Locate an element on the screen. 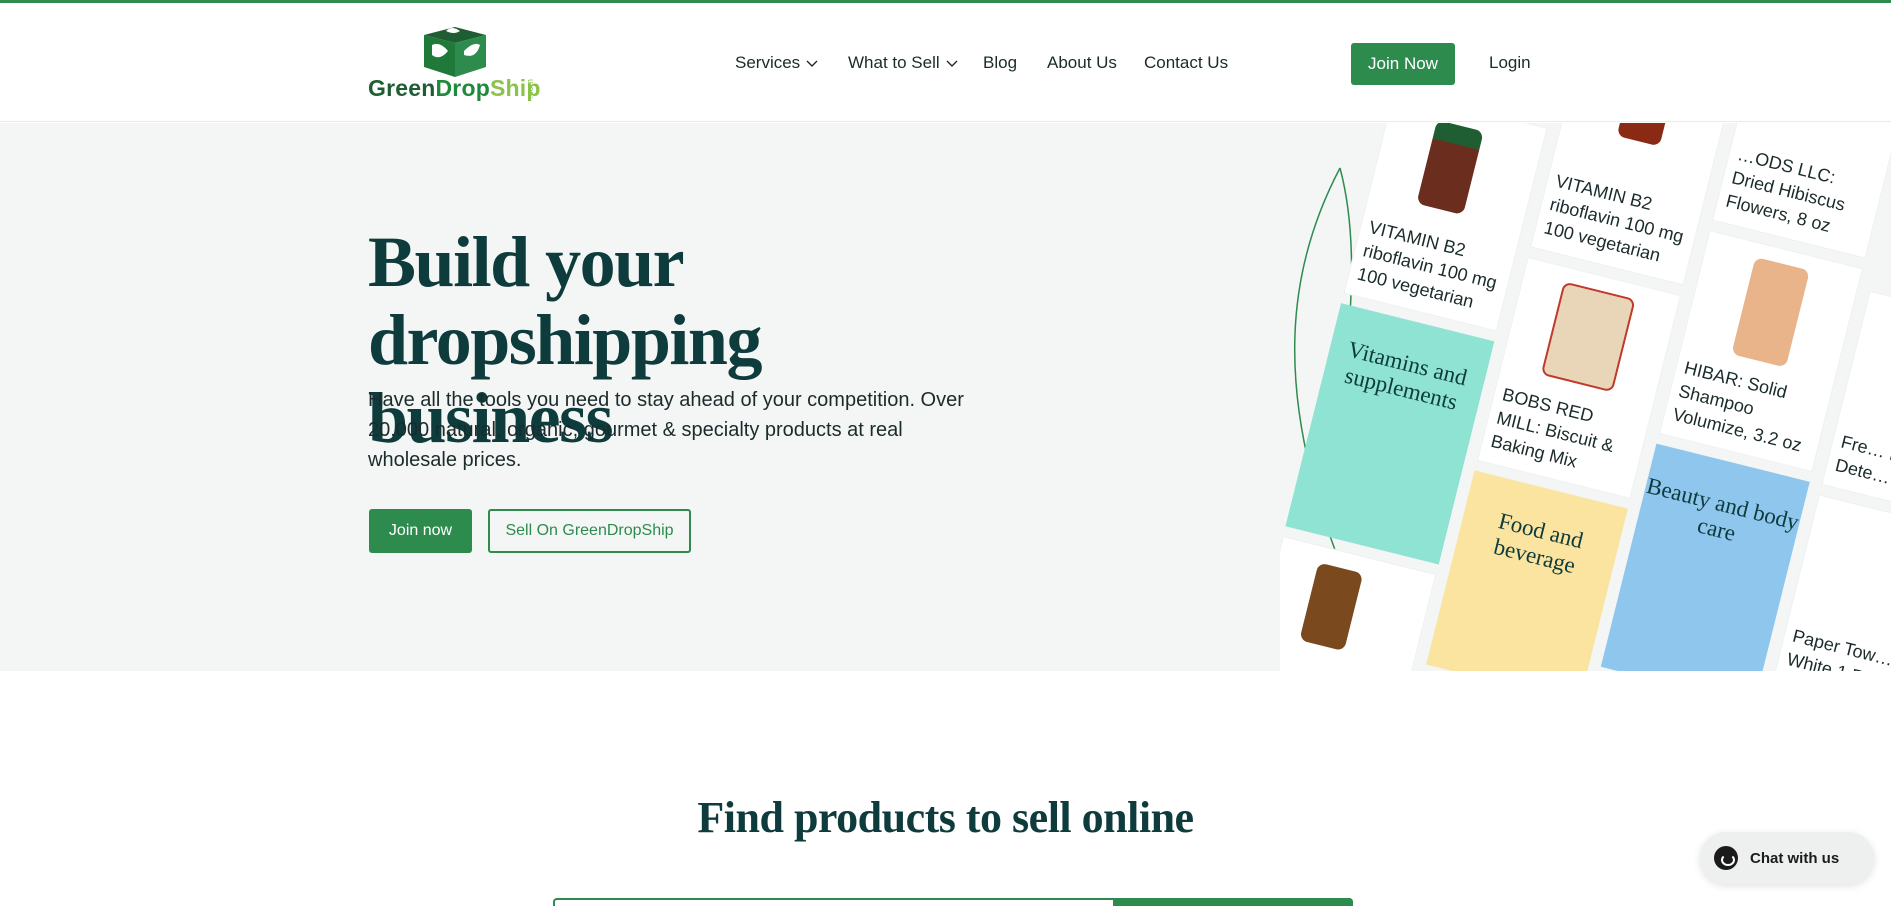  nav-what-to-sell: What to Sell is located at coordinates (903, 63).